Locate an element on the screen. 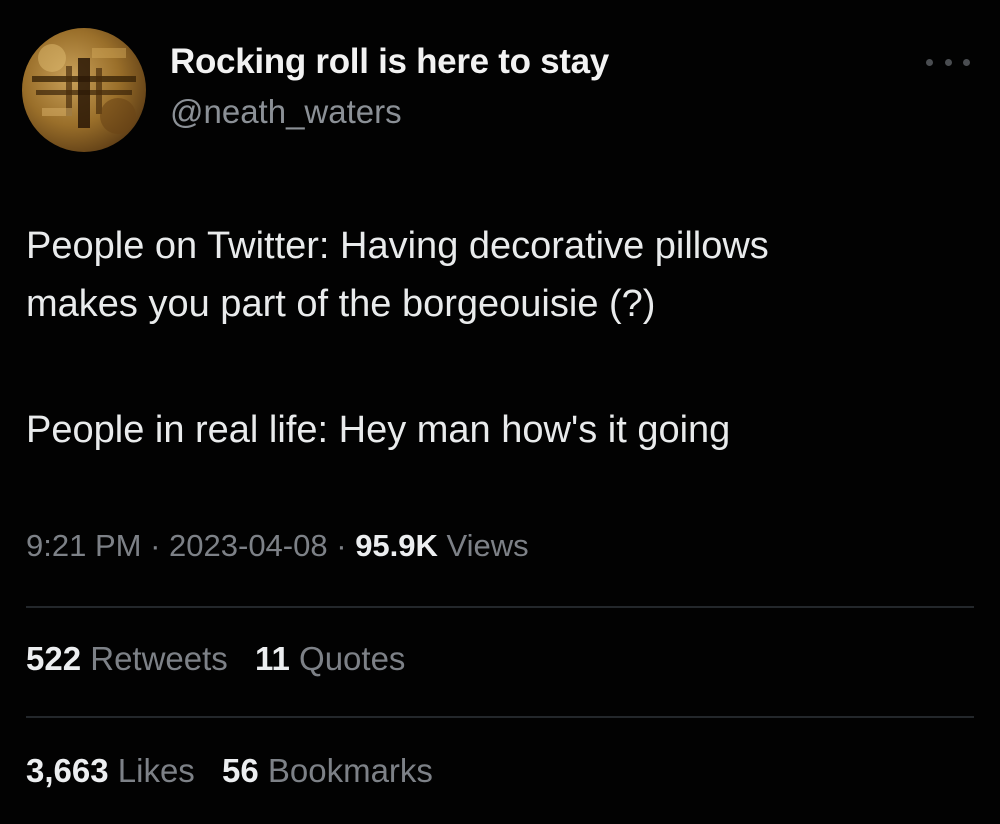 Image resolution: width=1000 pixels, height=824 pixels. avatar is located at coordinates (84, 90).